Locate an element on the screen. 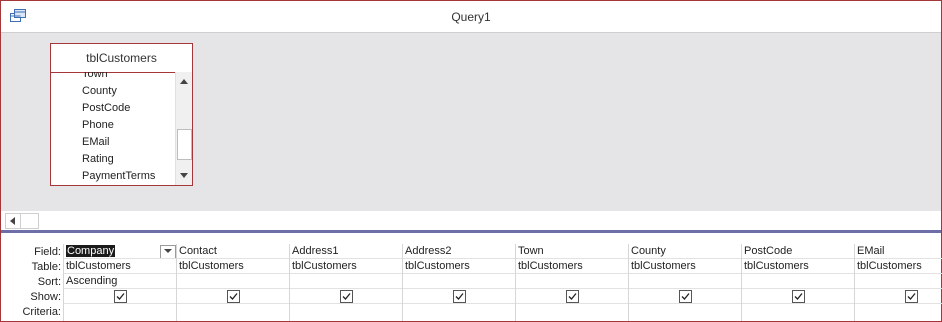 The width and height of the screenshot is (942, 322). grid-column: Address1 tblCustomers is located at coordinates (346, 282).